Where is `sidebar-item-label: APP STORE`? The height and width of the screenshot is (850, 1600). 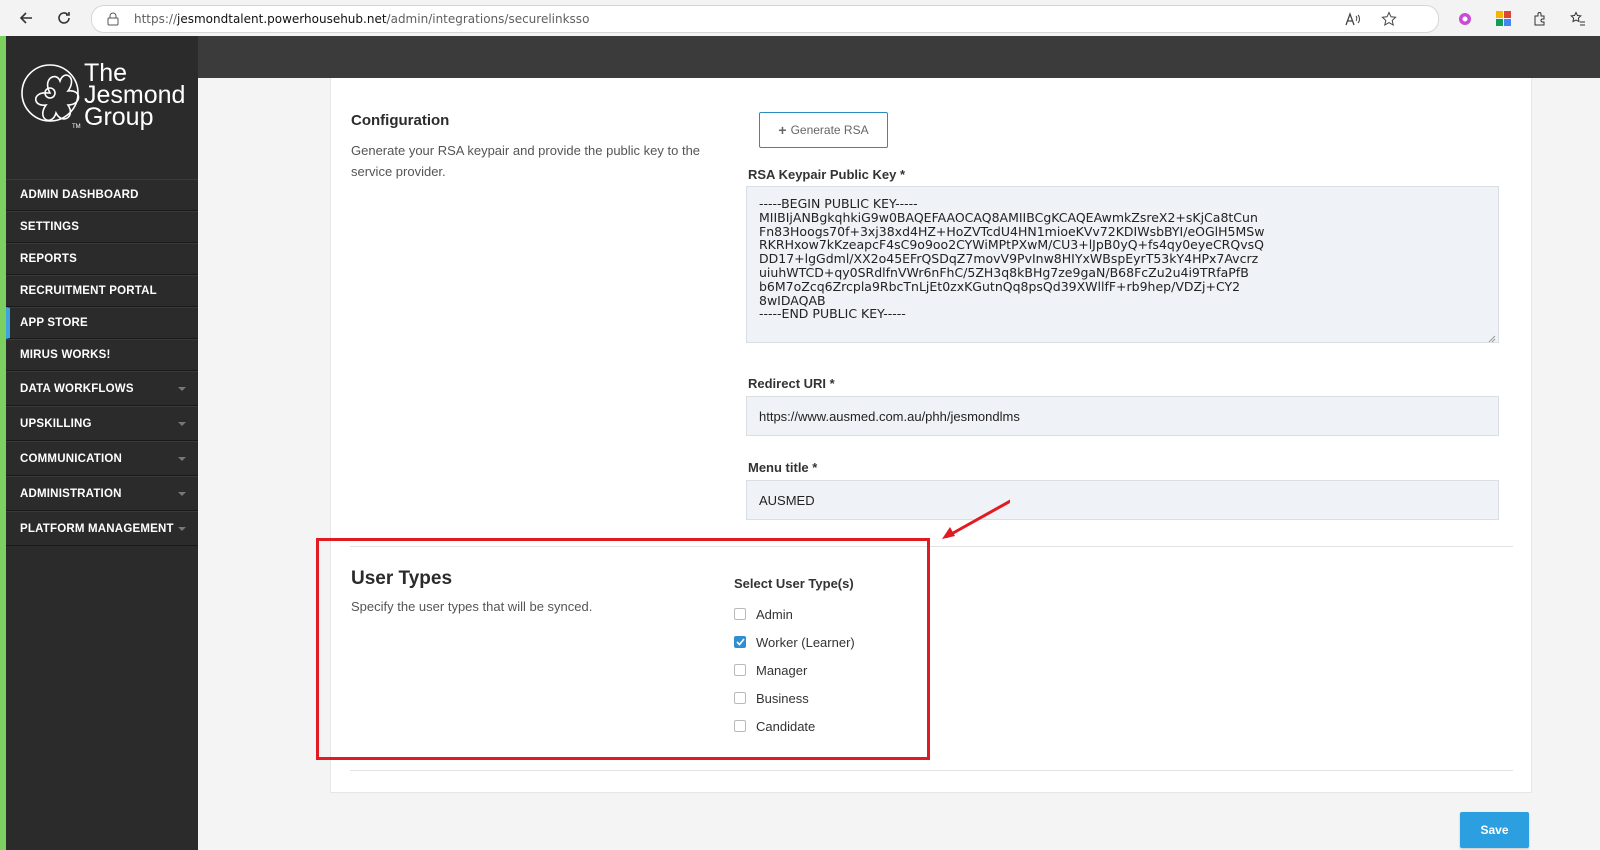 sidebar-item-label: APP STORE is located at coordinates (54, 323).